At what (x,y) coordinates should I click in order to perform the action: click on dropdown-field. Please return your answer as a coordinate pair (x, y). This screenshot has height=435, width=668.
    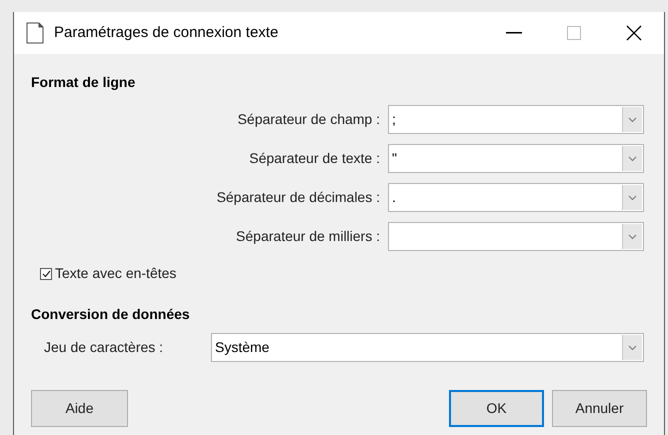
    Looking at the image, I should click on (516, 236).